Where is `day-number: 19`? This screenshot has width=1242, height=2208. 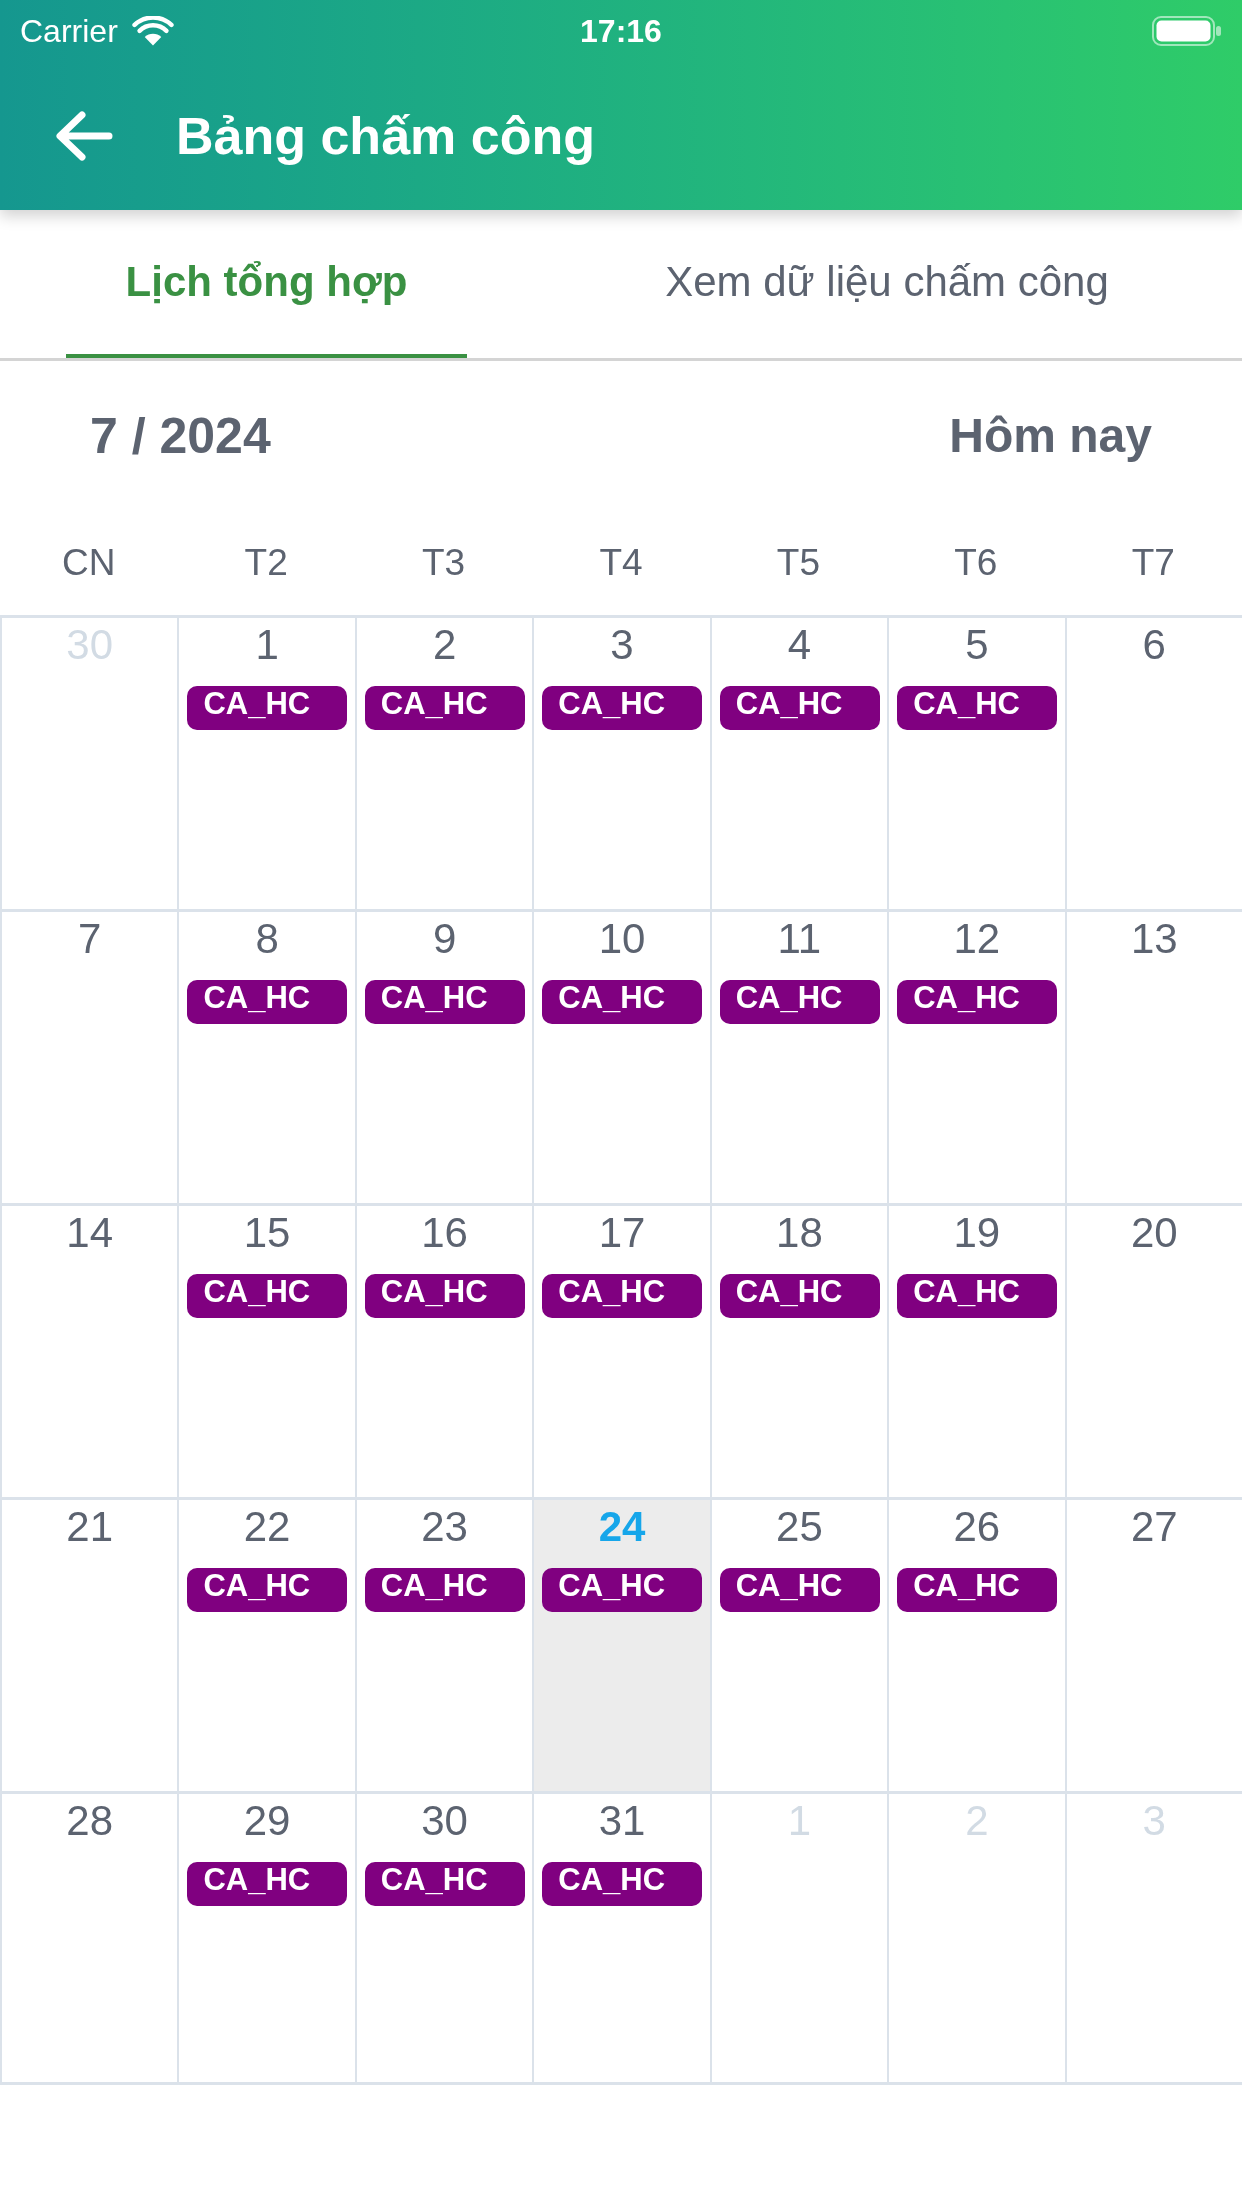
day-number: 19 is located at coordinates (977, 1233).